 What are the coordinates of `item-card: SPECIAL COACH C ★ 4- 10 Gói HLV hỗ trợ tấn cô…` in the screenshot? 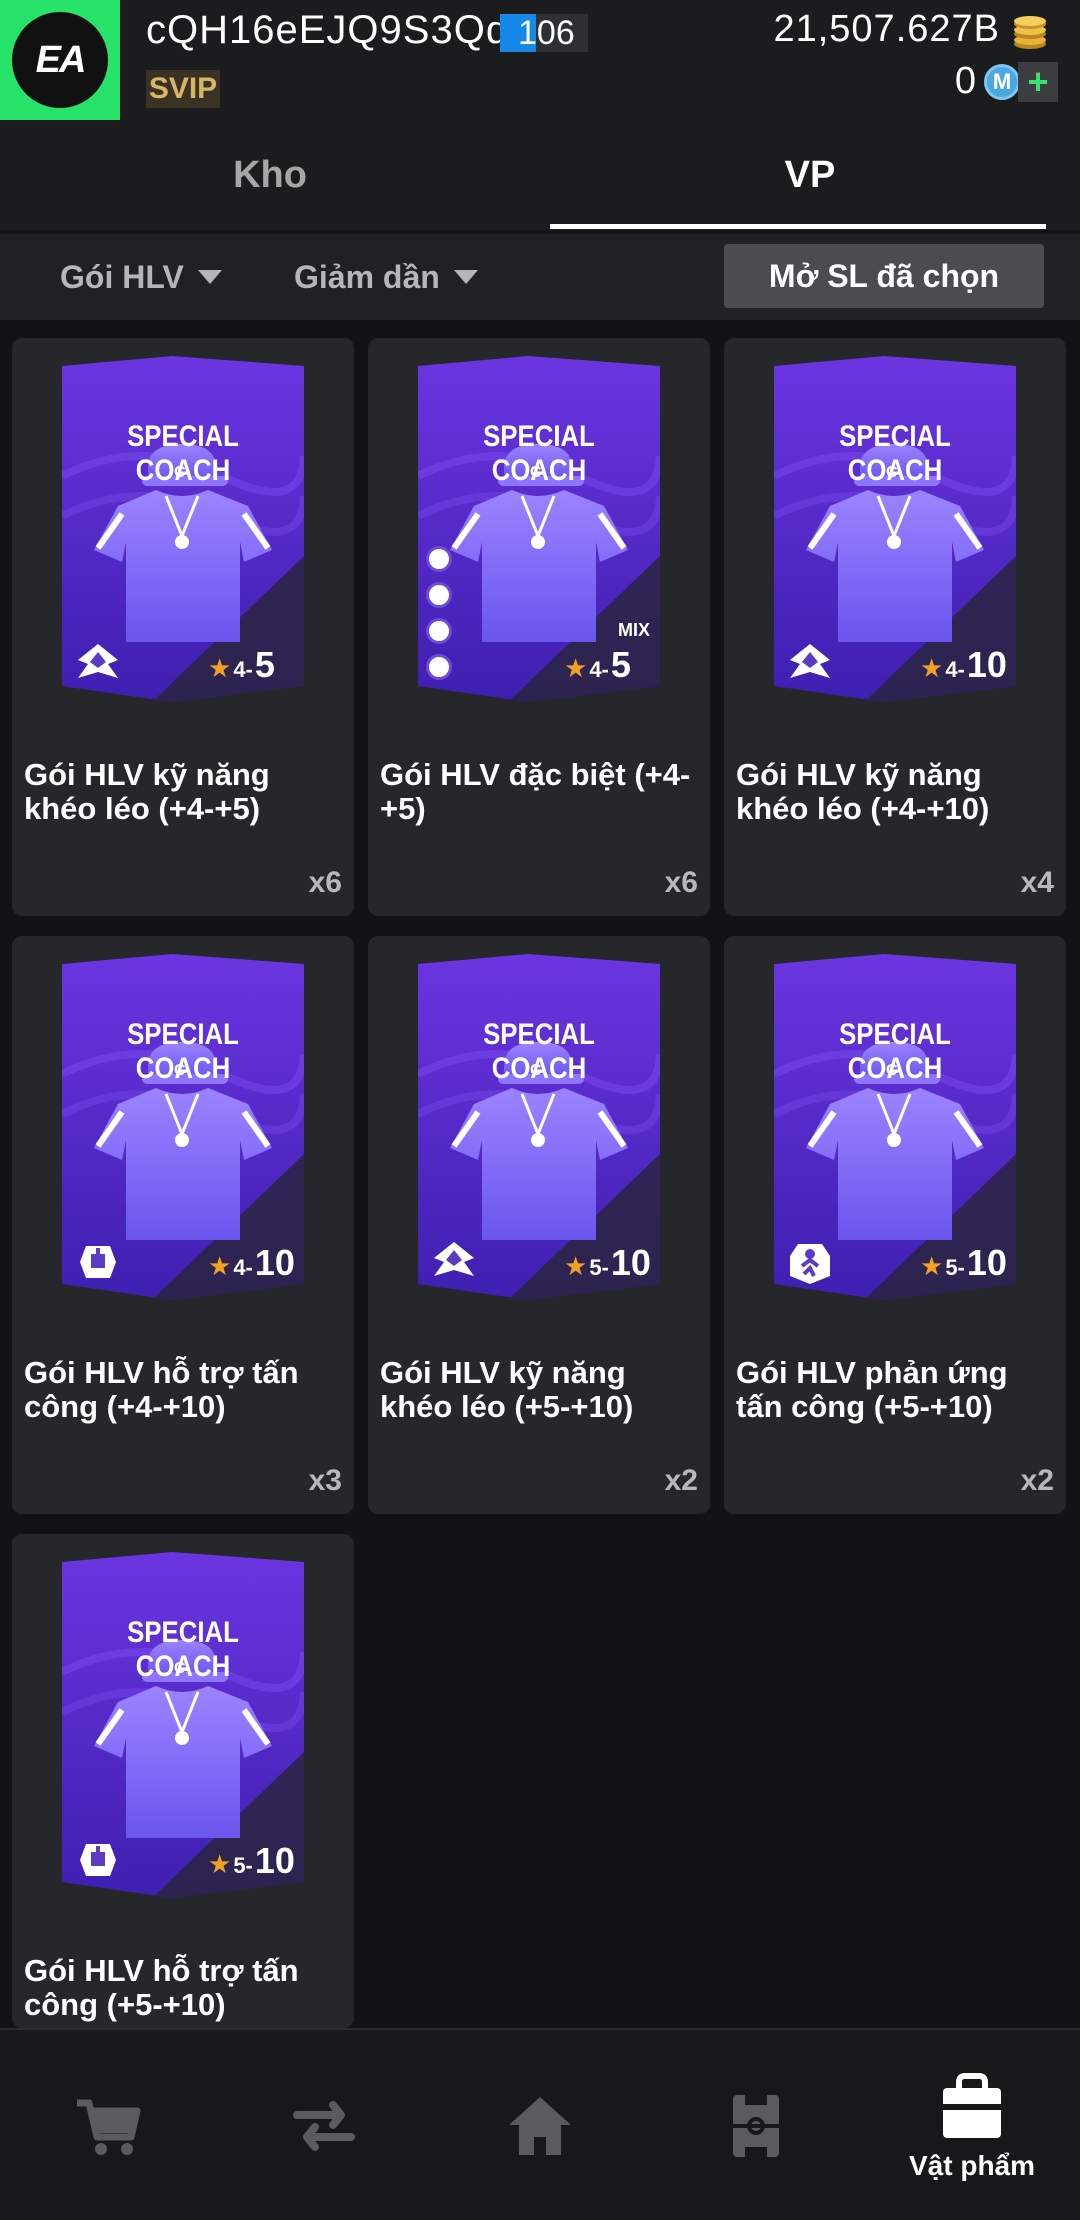 It's located at (183, 1225).